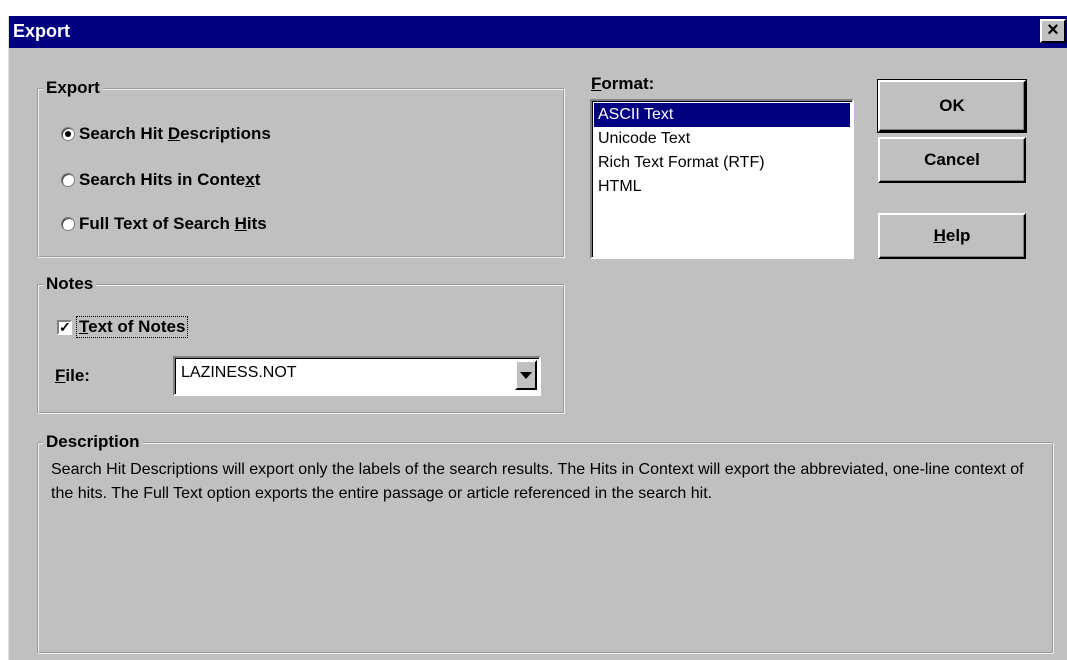 The height and width of the screenshot is (660, 1067). I want to click on radio-search-hits-in-context: Search Hits in Context, so click(160, 180).